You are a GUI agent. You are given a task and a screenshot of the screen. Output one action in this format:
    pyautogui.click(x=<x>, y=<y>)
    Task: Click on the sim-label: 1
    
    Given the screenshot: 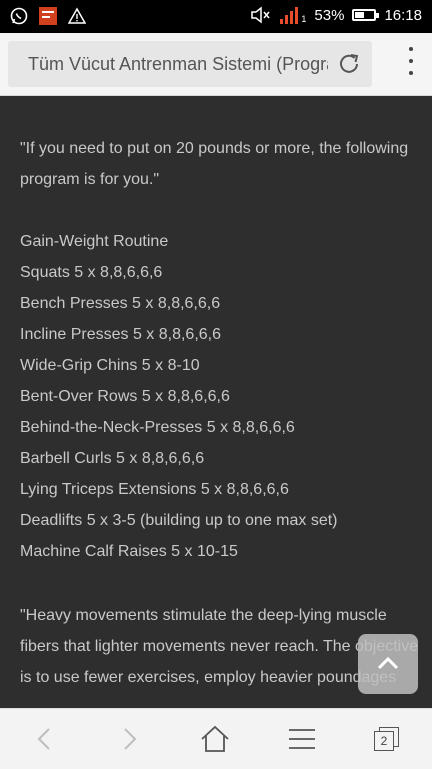 What is the action you would take?
    pyautogui.click(x=304, y=19)
    